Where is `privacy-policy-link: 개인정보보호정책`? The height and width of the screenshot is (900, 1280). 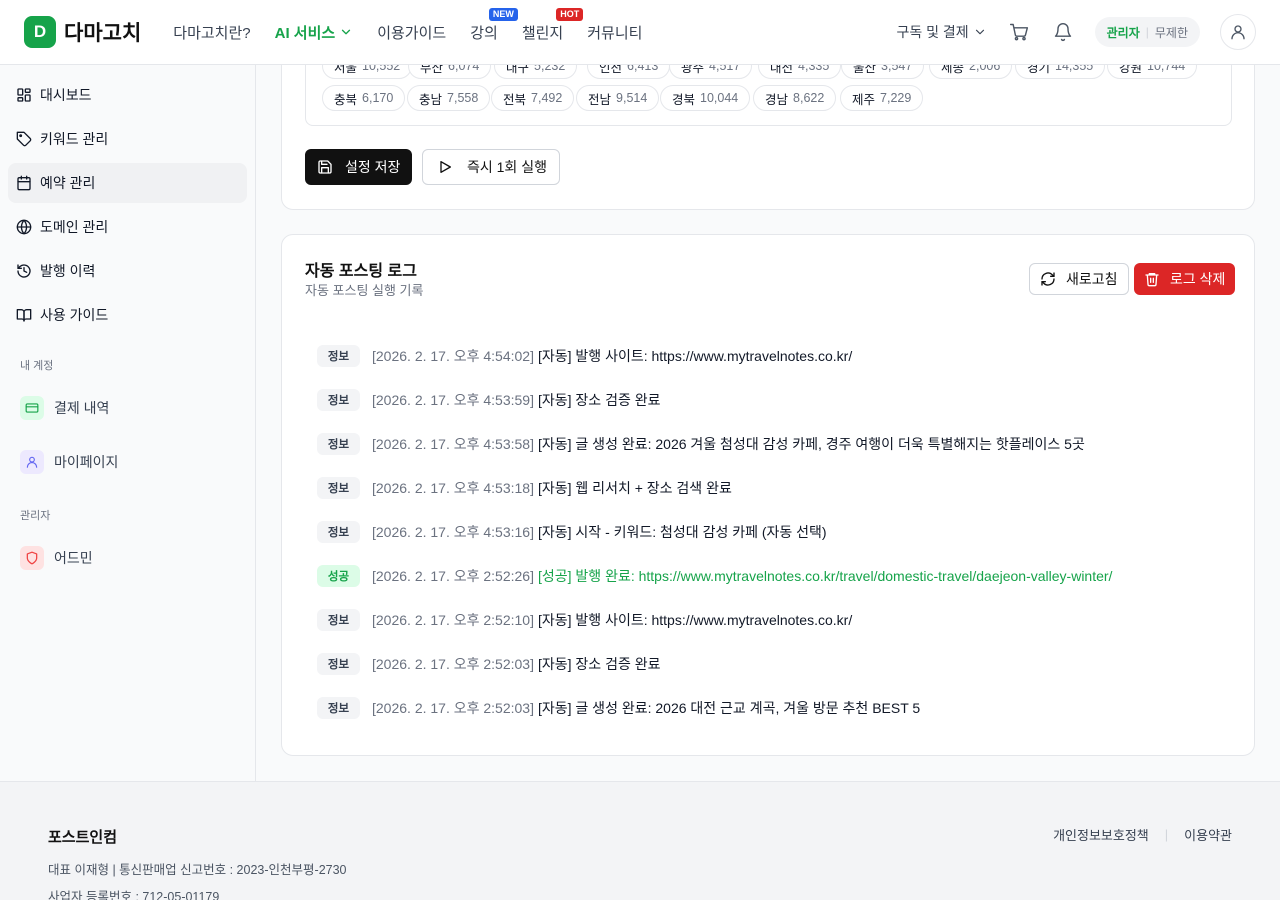
privacy-policy-link: 개인정보보호정책 is located at coordinates (1101, 834).